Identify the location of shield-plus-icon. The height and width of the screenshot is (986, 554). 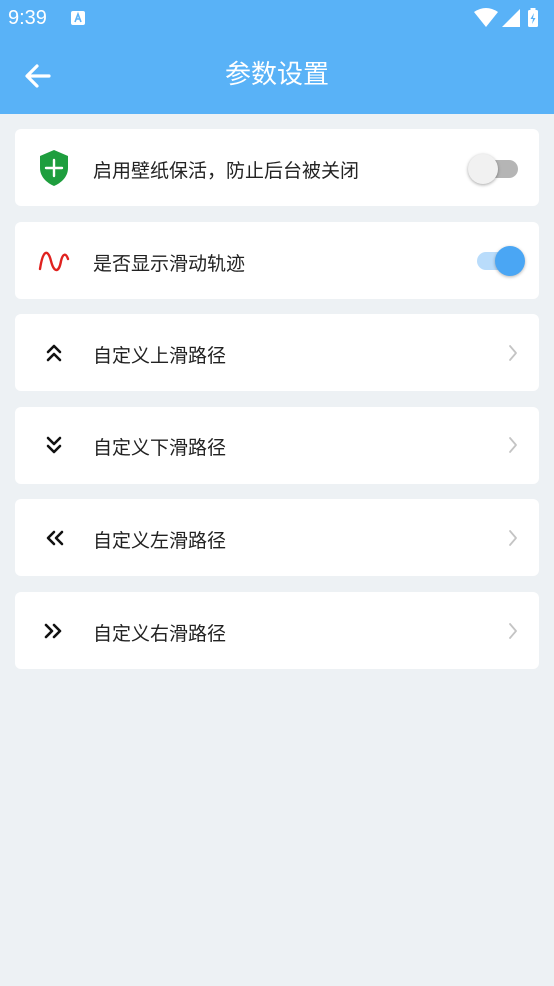
(54, 168).